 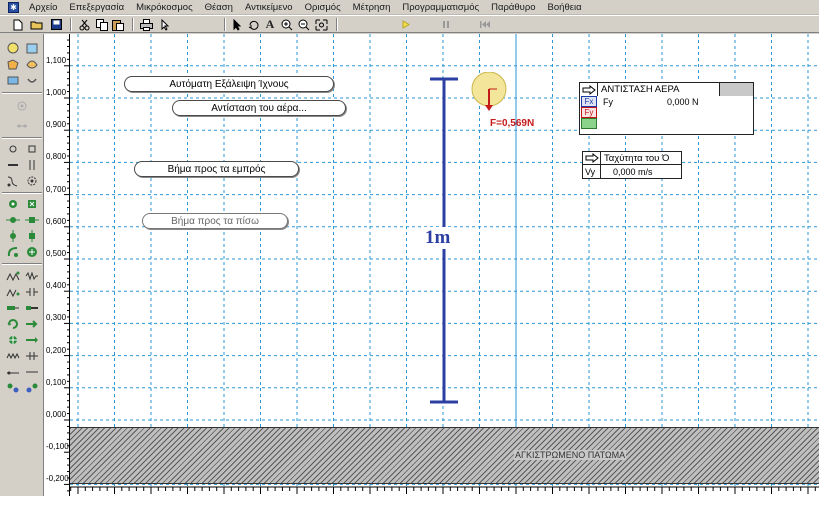 What do you see at coordinates (37, 24) in the screenshot?
I see `open-folder-icon` at bounding box center [37, 24].